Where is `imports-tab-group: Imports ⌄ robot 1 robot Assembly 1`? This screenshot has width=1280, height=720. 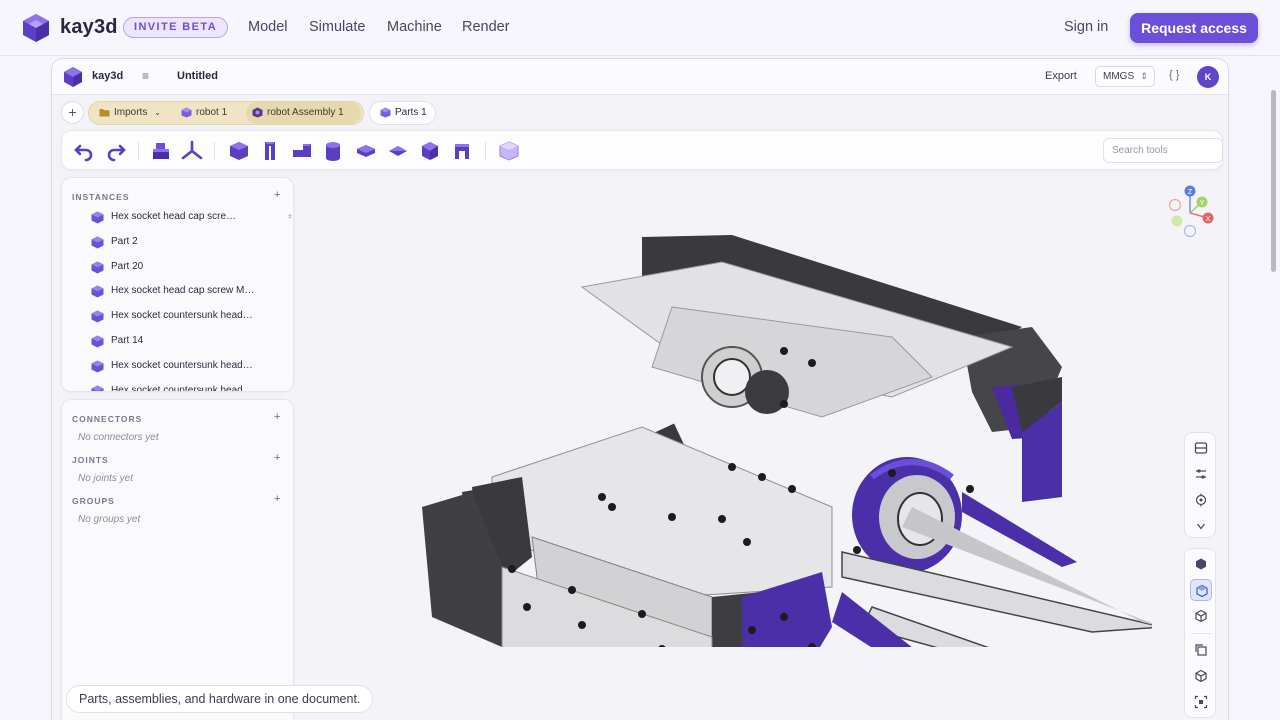 imports-tab-group: Imports ⌄ robot 1 robot Assembly 1 is located at coordinates (226, 113).